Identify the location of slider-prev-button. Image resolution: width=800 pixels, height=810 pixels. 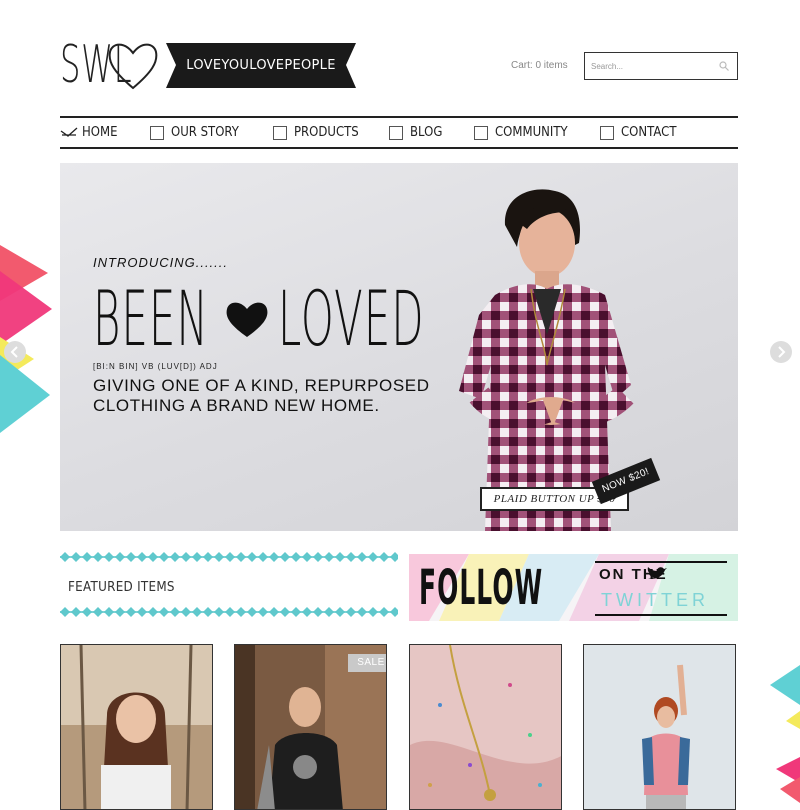
(15, 352).